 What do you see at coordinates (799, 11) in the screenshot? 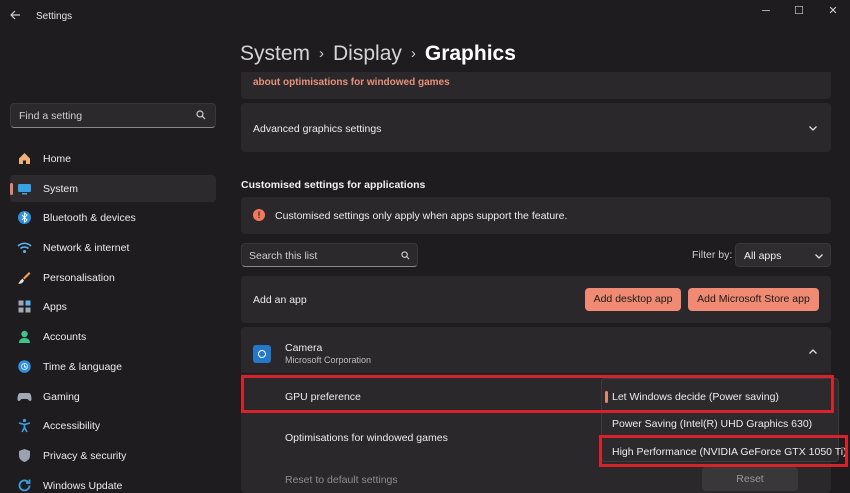
I see `maximize-button: ☐` at bounding box center [799, 11].